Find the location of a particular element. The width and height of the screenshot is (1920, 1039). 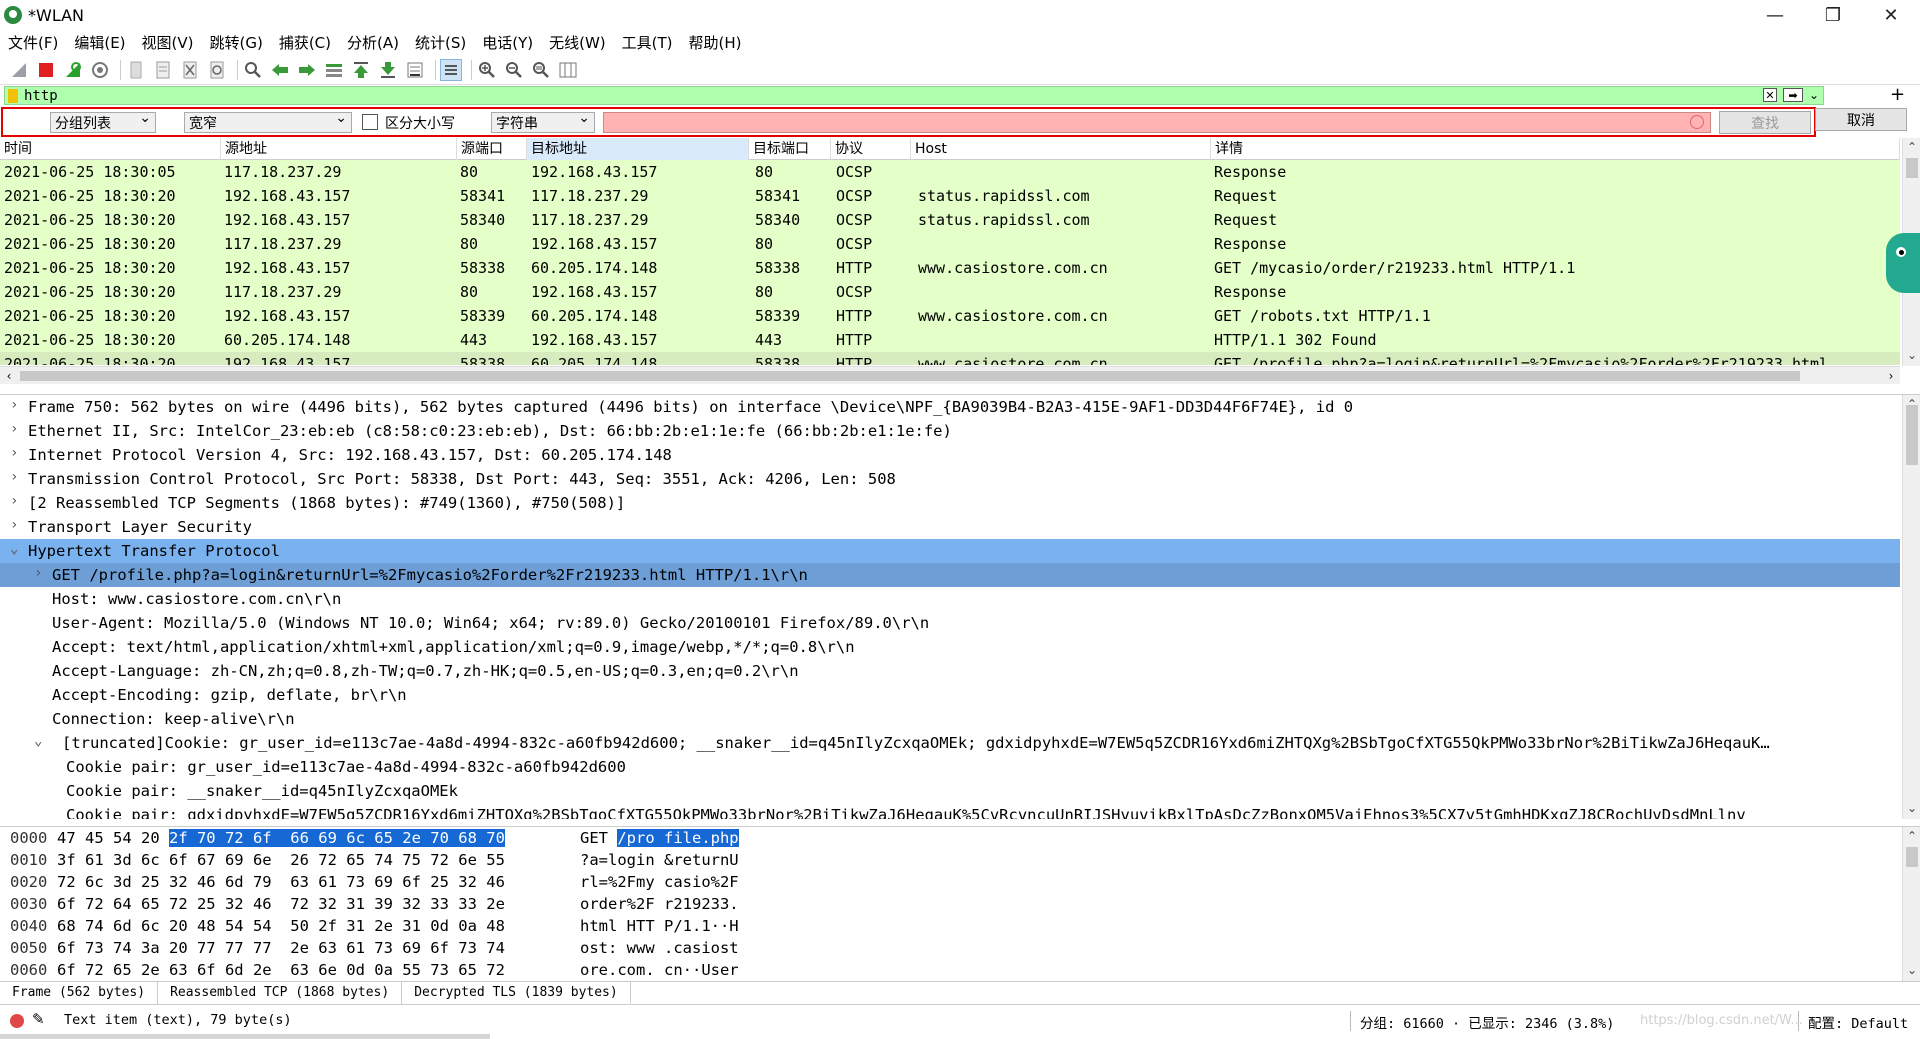

tab-frame-bytes: Frame (562 bytes) is located at coordinates (79, 993).